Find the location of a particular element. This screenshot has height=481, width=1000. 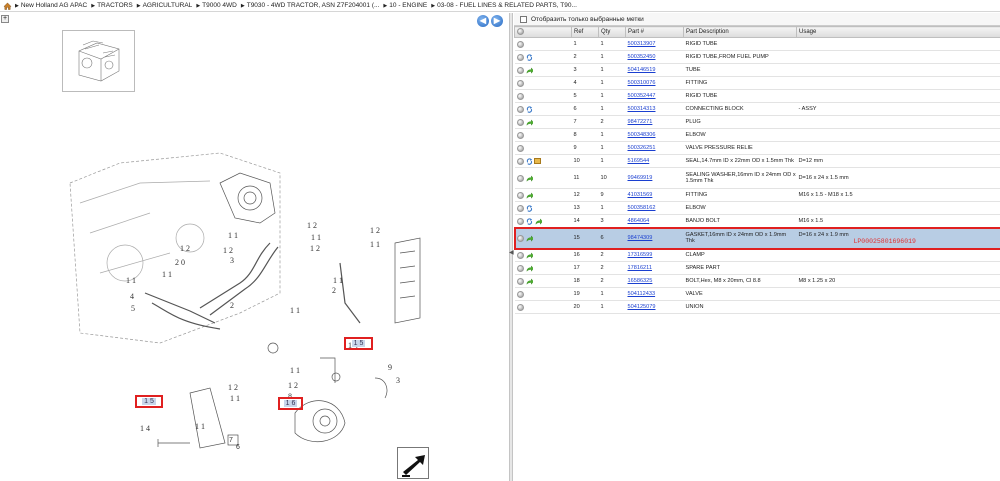

table-row: 9 1 500326251 VALVE PRESSURE RELIE is located at coordinates (757, 148).